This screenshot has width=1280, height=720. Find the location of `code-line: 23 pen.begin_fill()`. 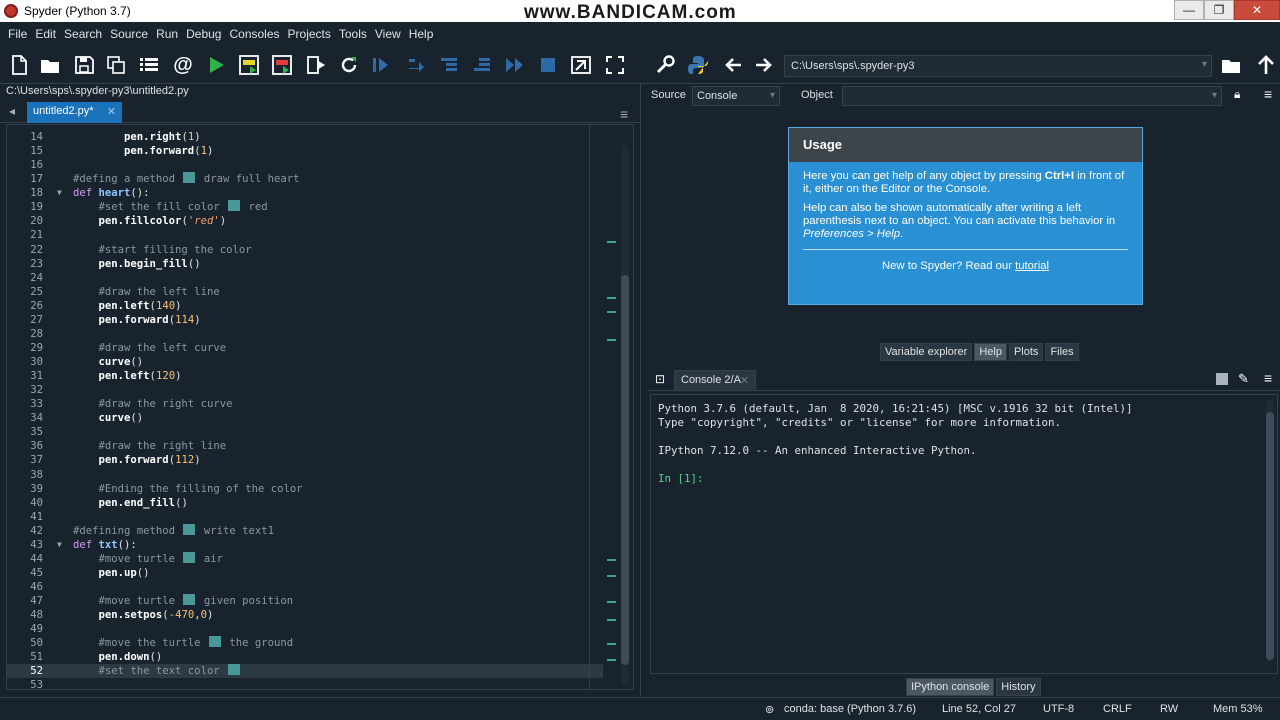

code-line: 23 pen.begin_fill() is located at coordinates (305, 264).